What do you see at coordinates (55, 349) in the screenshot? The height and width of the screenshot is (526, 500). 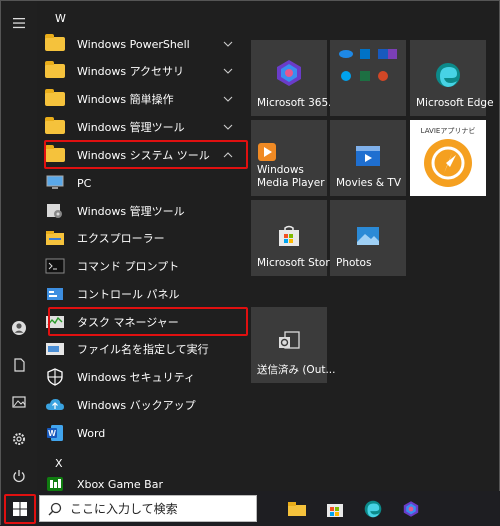 I see `run-icon` at bounding box center [55, 349].